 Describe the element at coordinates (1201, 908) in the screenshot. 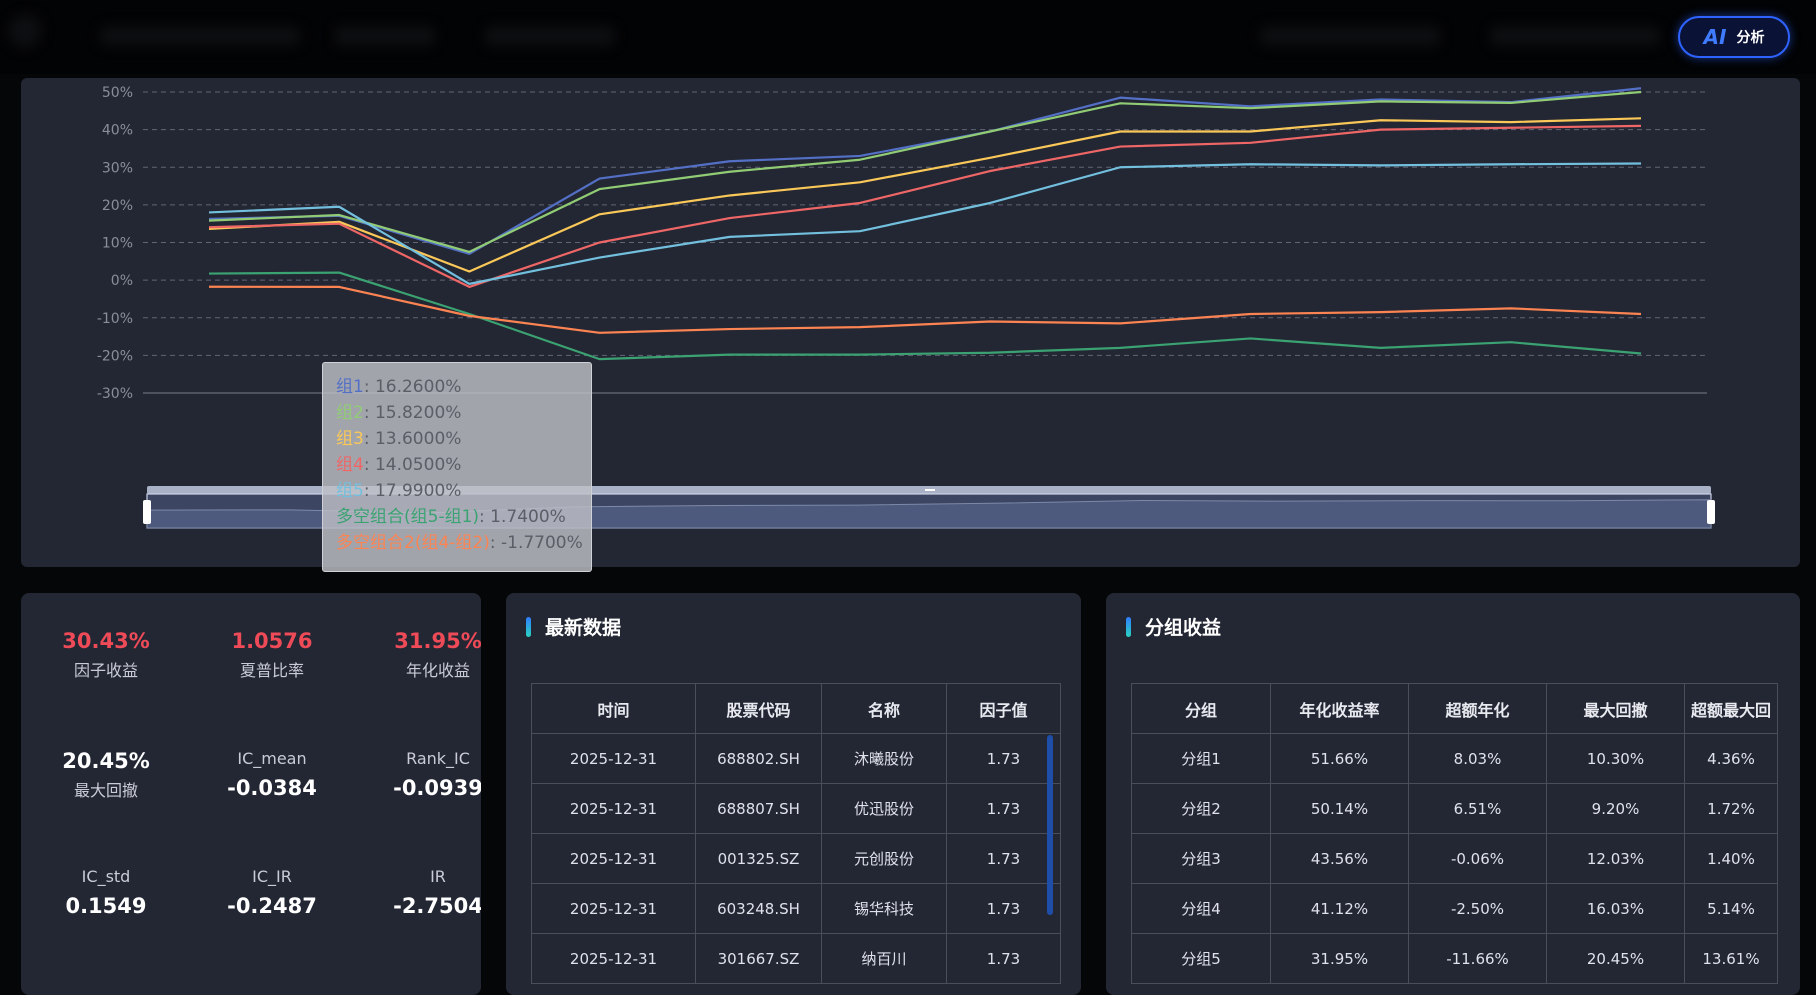

I see `table-cell: 分组4` at that location.